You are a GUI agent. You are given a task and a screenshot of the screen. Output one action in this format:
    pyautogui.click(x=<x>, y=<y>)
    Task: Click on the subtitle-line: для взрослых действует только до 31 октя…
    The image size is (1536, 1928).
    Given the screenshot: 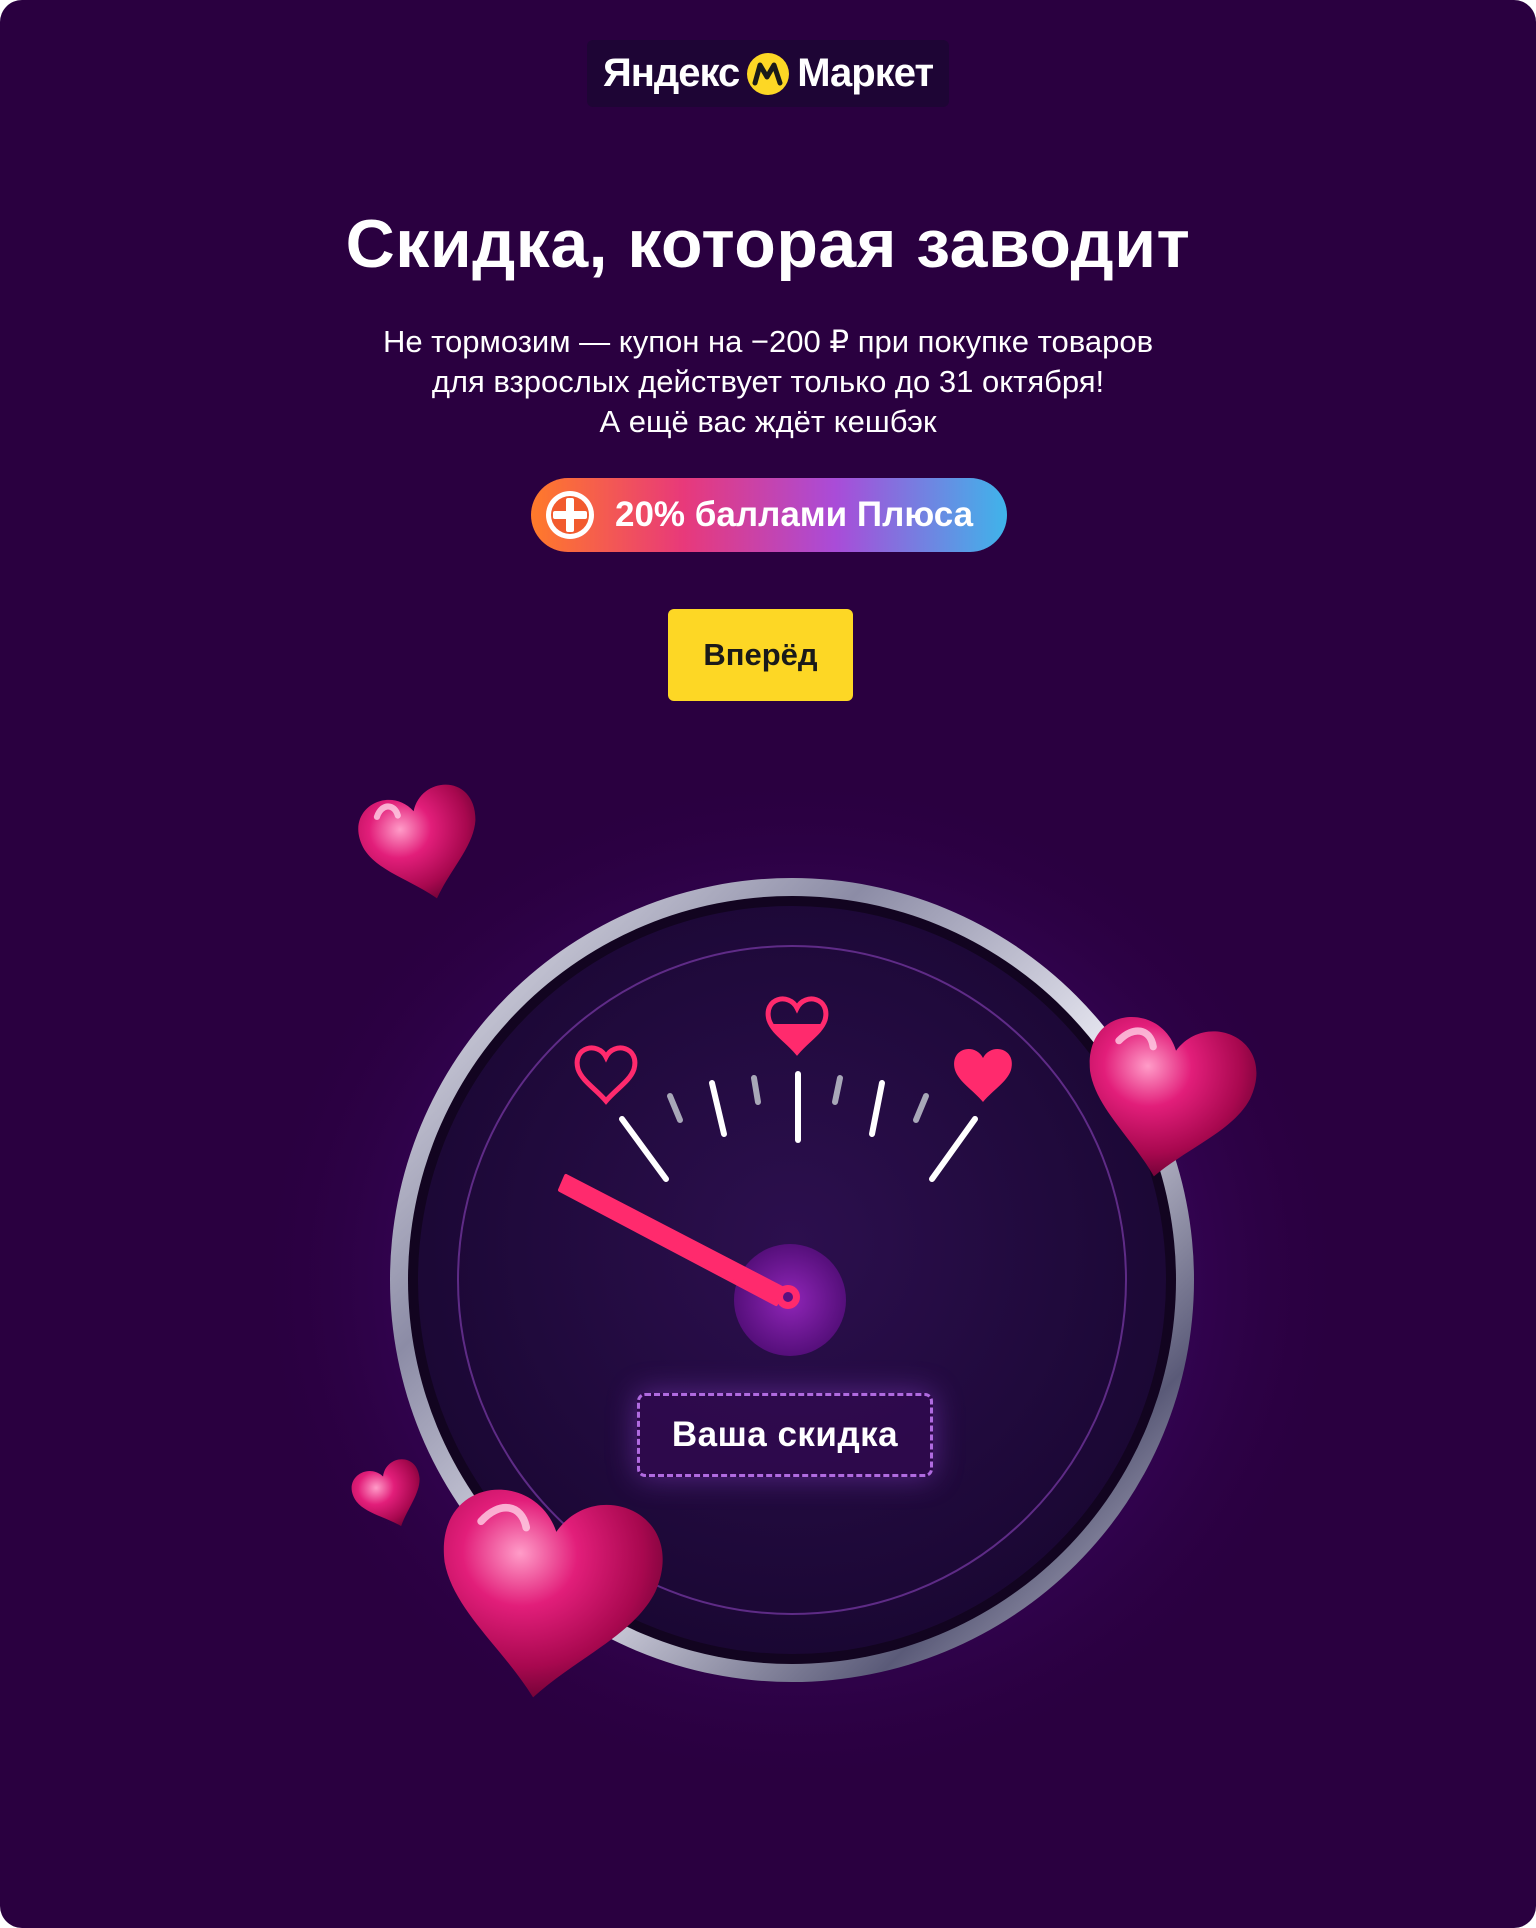 What is the action you would take?
    pyautogui.click(x=768, y=381)
    